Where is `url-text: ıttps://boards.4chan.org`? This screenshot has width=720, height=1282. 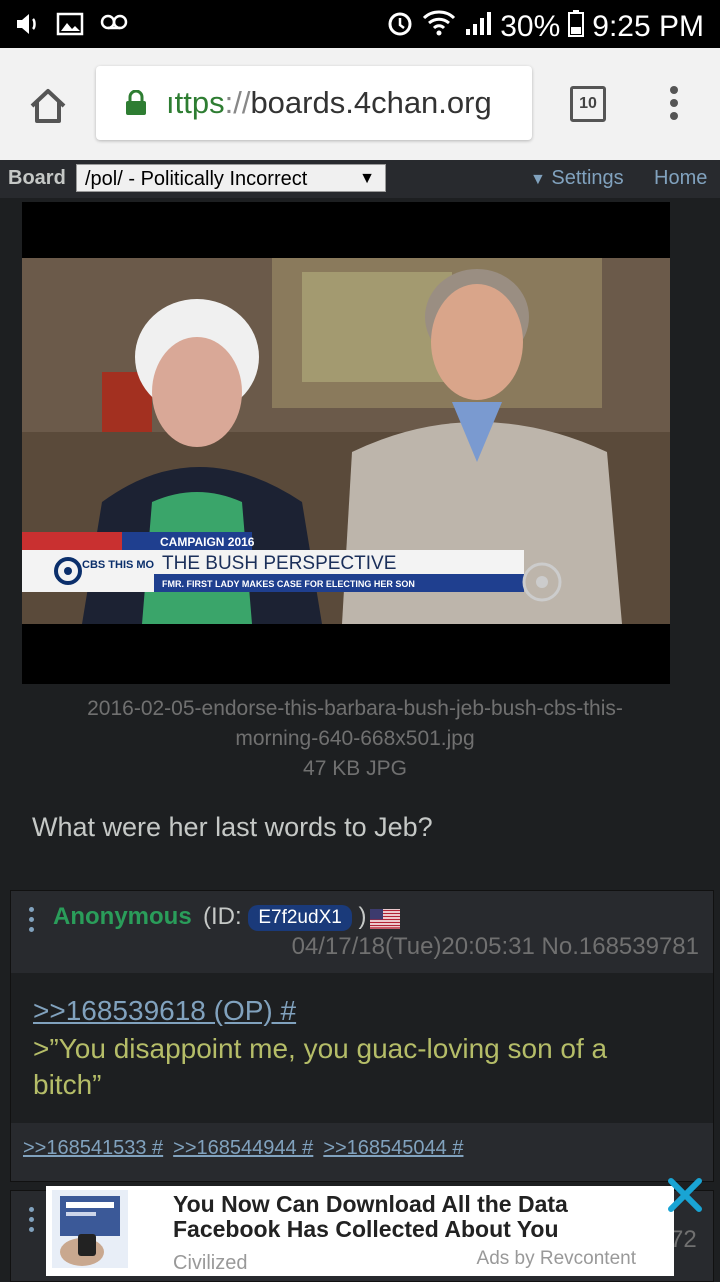
url-text: ıttps://boards.4chan.org is located at coordinates (329, 103).